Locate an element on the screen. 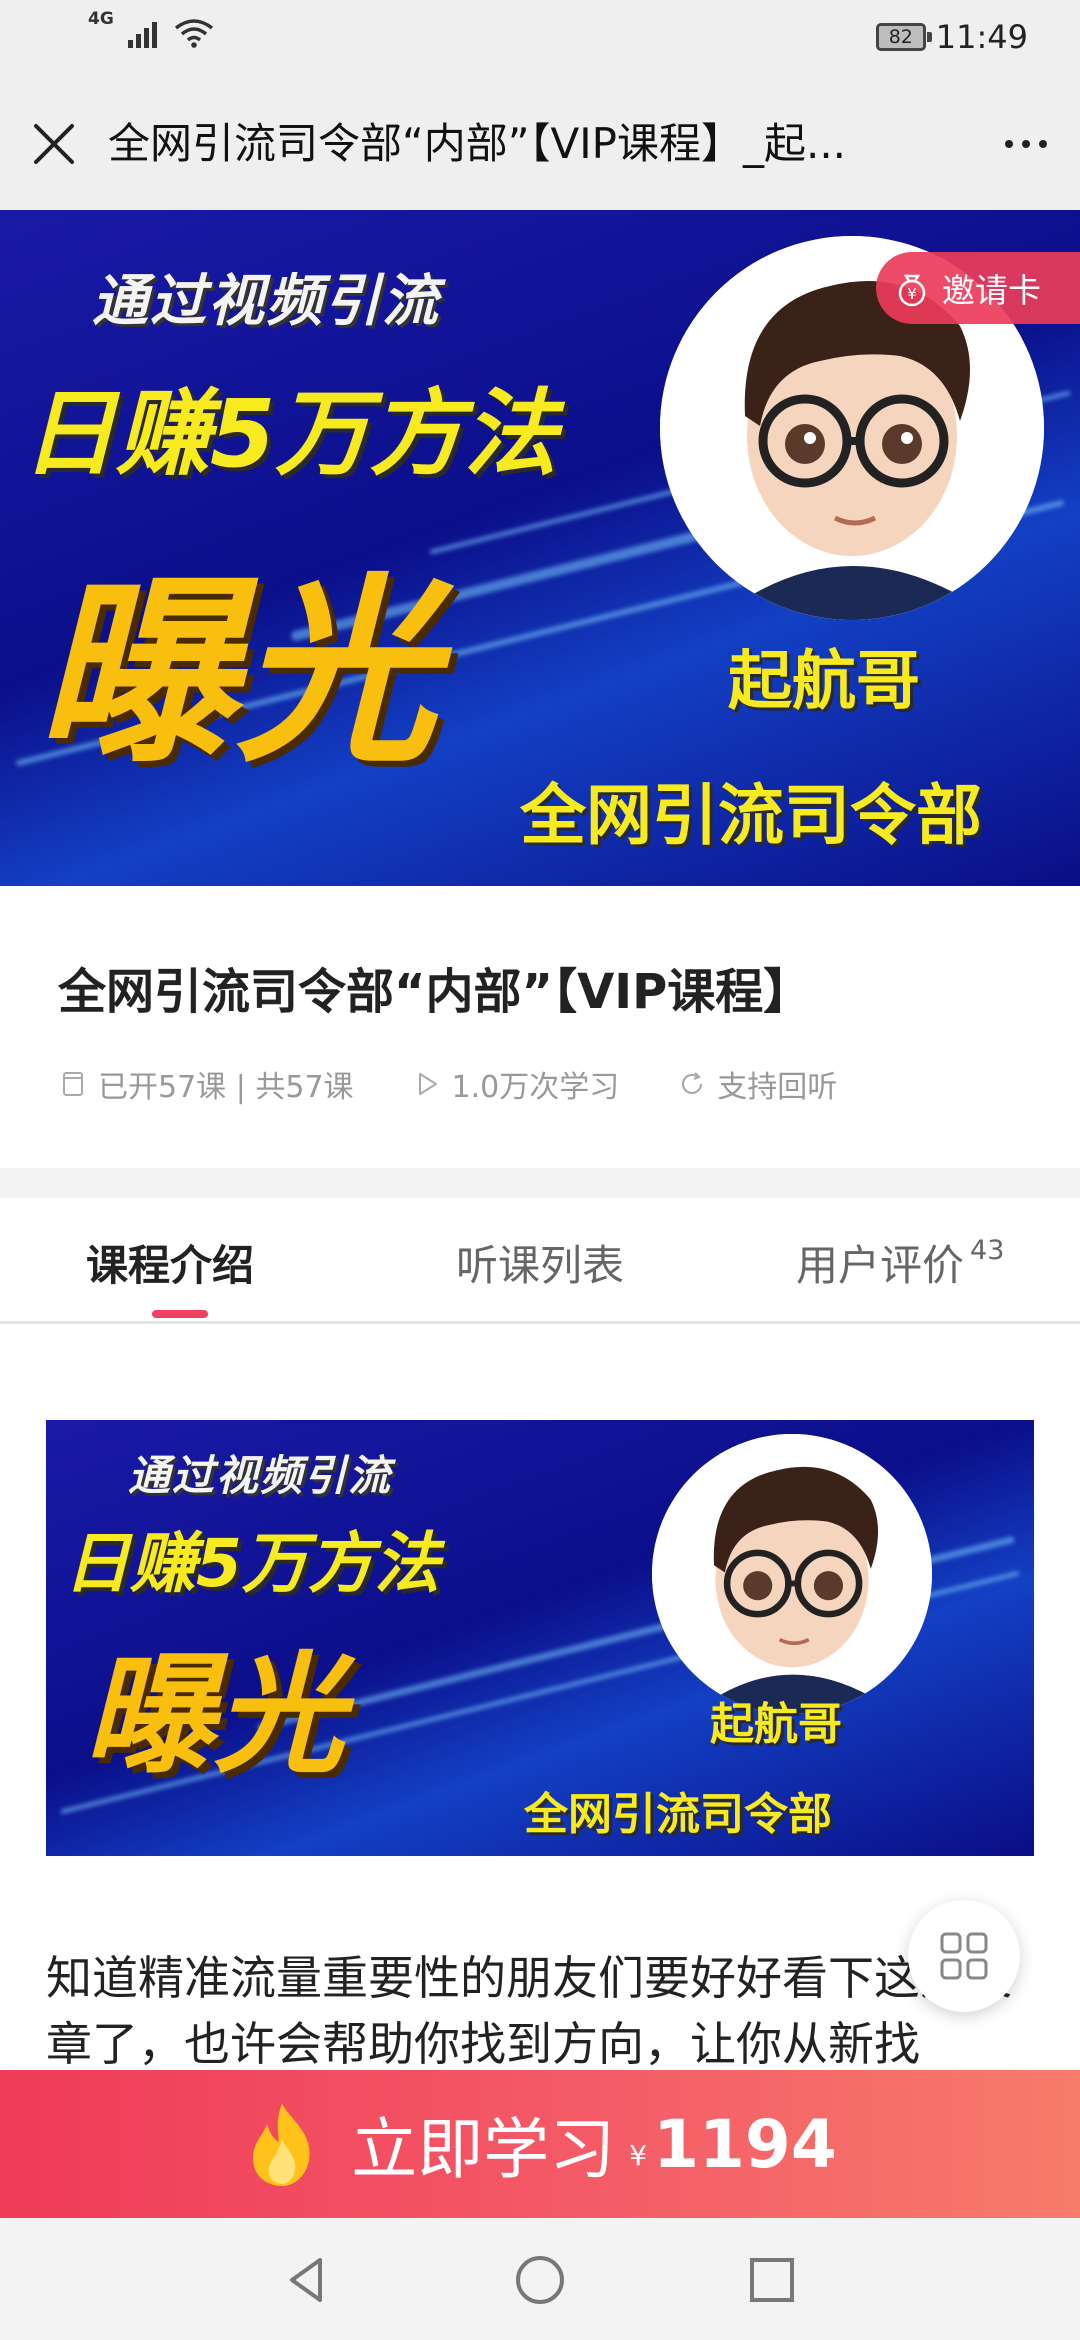  grid-icon is located at coordinates (964, 1956).